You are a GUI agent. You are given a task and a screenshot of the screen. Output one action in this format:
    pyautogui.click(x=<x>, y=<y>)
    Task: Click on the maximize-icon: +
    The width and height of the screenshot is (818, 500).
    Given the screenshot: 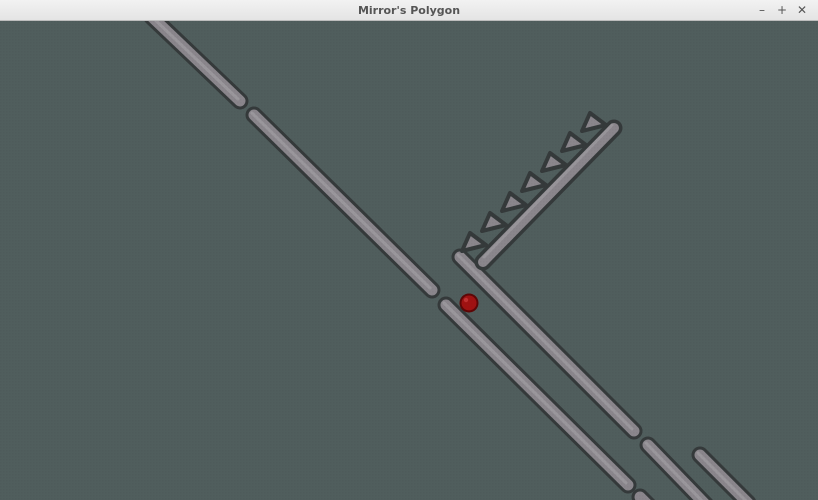 What is the action you would take?
    pyautogui.click(x=782, y=10)
    